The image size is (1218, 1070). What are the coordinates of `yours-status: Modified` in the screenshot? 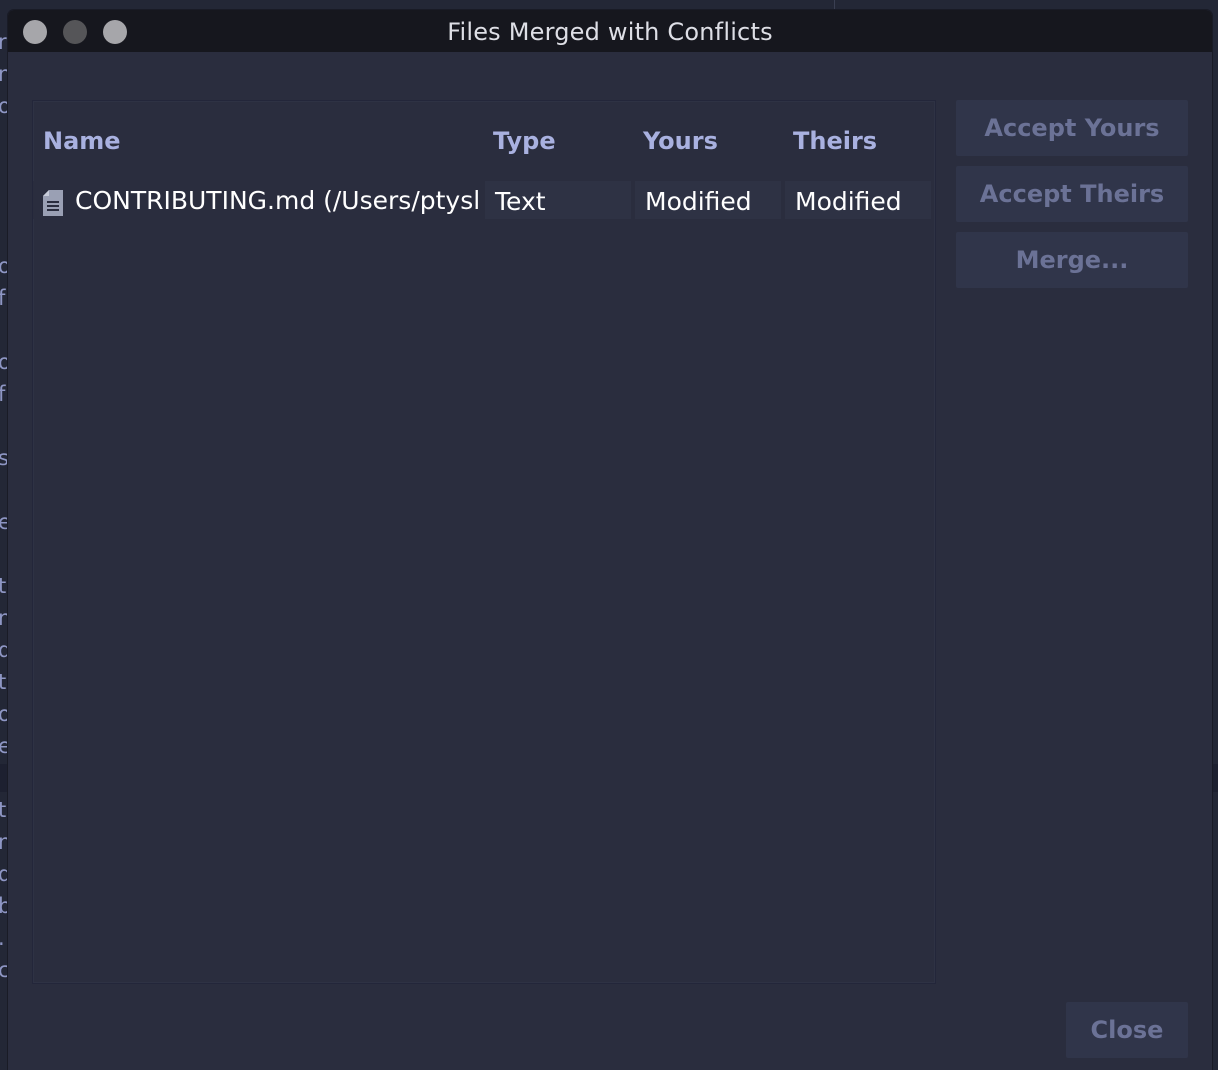 It's located at (698, 201).